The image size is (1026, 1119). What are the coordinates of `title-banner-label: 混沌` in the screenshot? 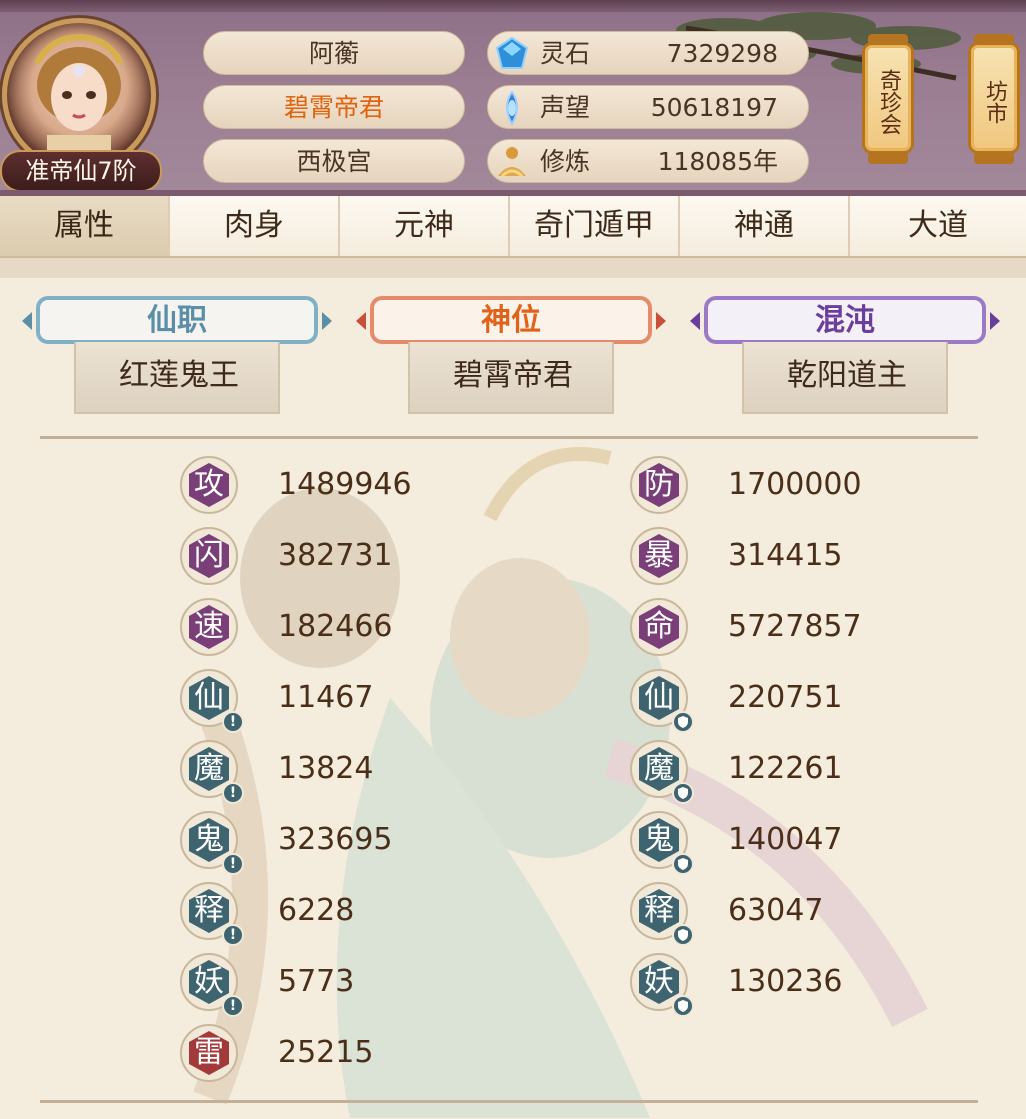 It's located at (845, 320).